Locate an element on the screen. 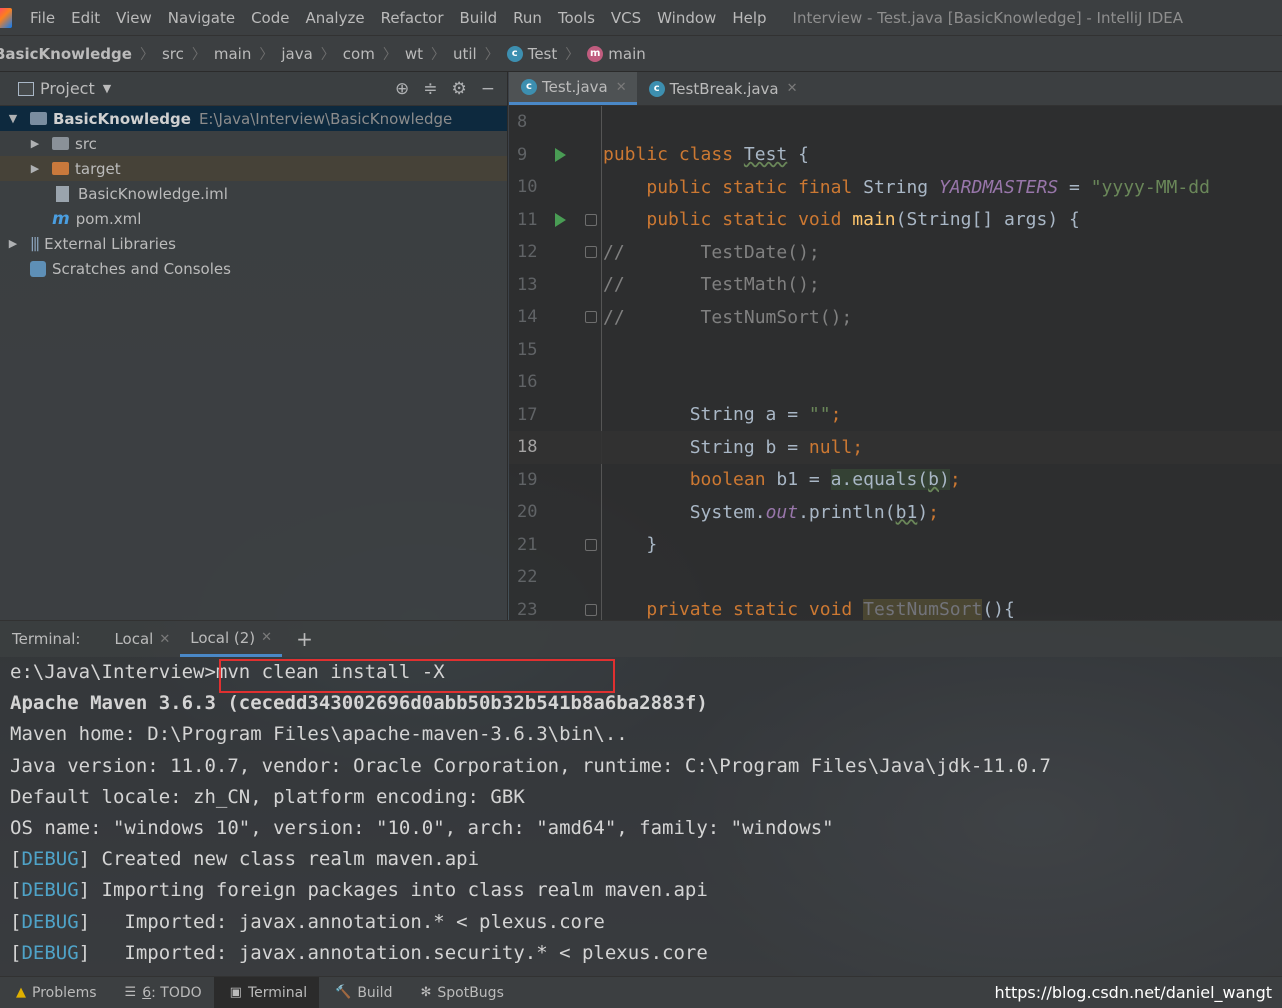 The width and height of the screenshot is (1282, 1008). menu-view: View is located at coordinates (134, 18).